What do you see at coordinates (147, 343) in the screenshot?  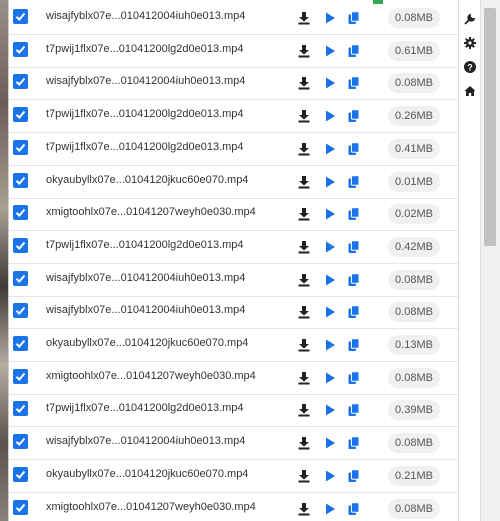 I see `file-name: okyaubyllx07e...0104120jkuc60e070.mp4` at bounding box center [147, 343].